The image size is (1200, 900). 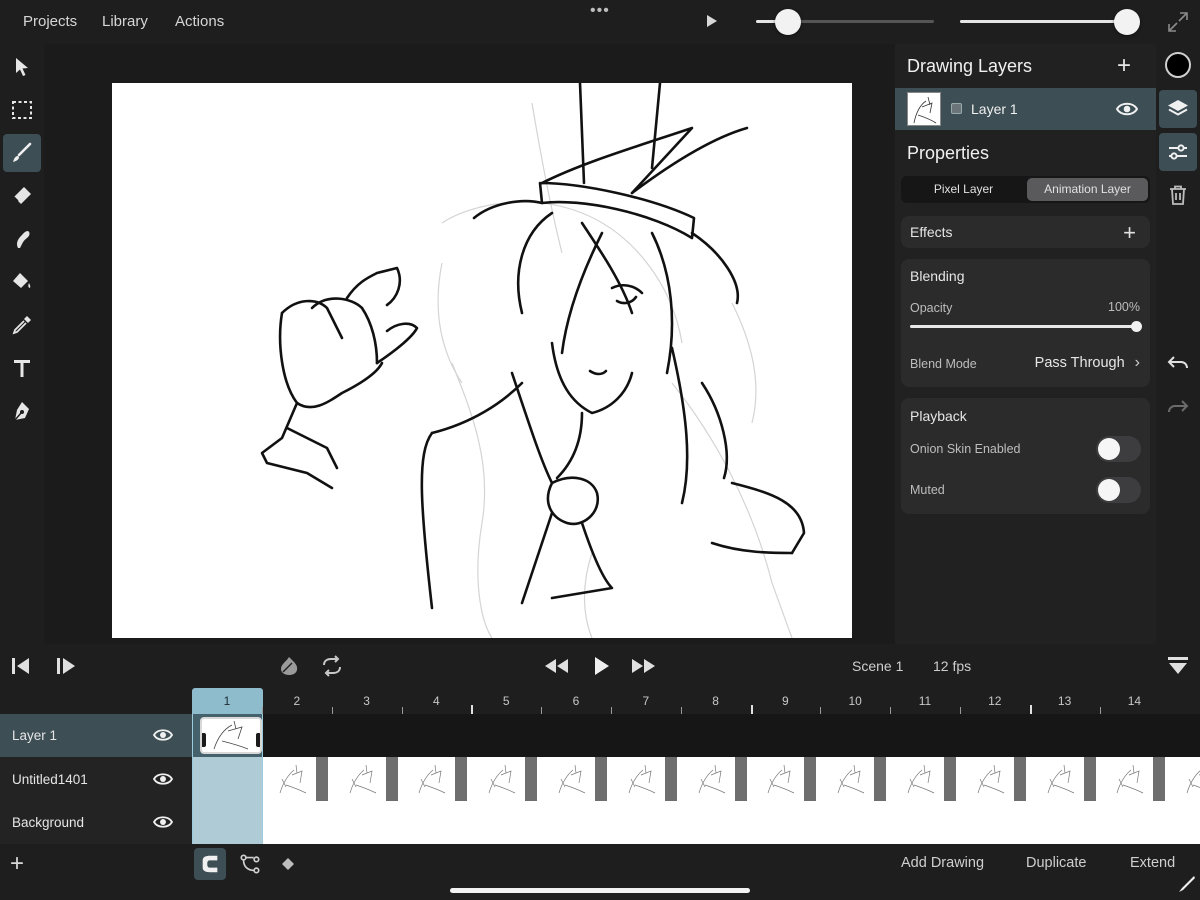 I want to click on color-swatch, so click(x=1178, y=65).